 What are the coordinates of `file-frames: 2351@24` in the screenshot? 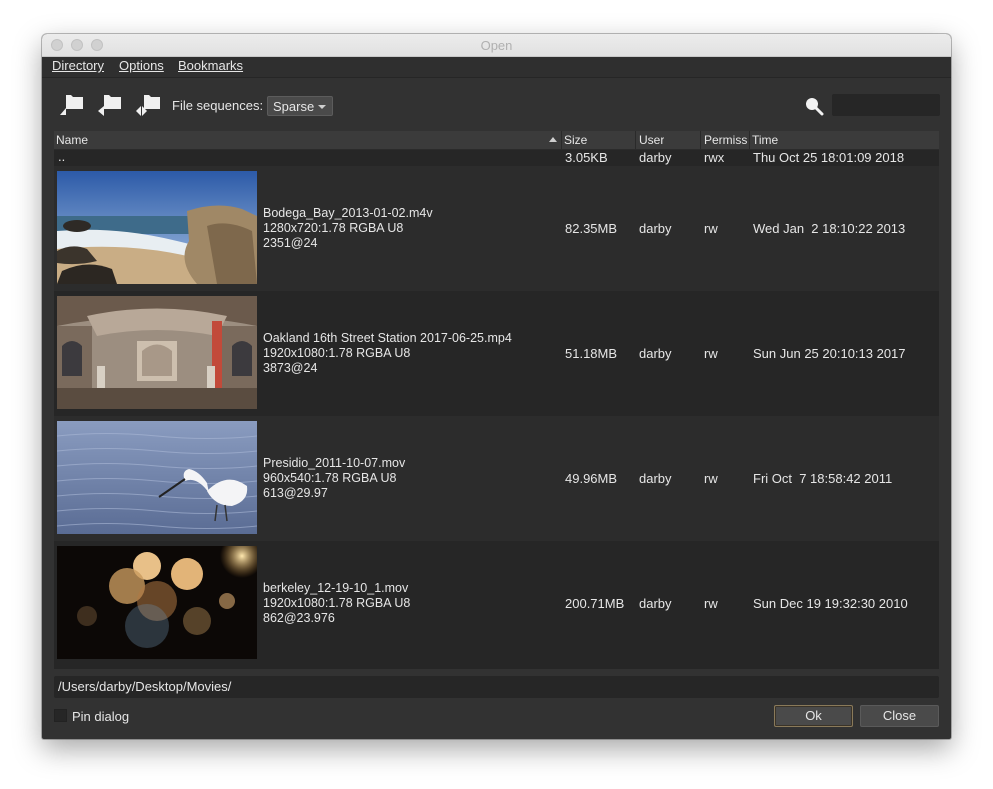 It's located at (290, 243).